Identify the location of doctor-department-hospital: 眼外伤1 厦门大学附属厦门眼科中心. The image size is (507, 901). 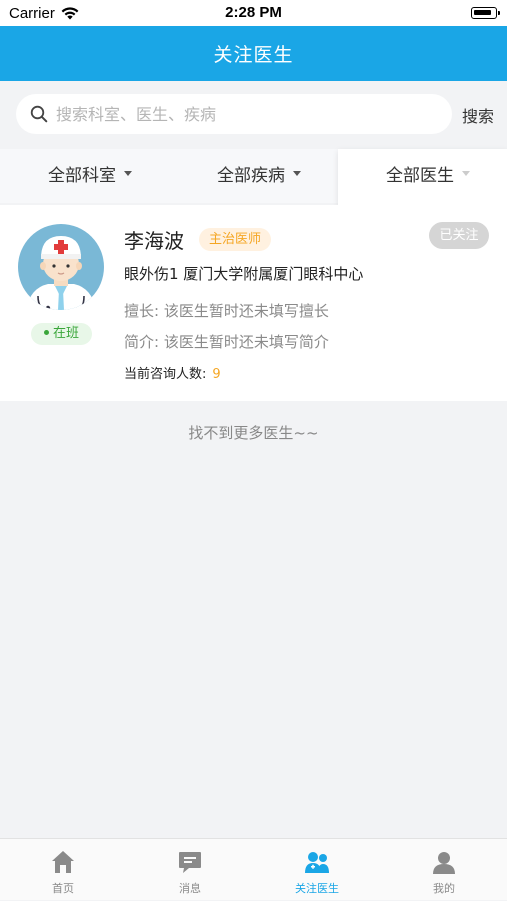
(244, 274).